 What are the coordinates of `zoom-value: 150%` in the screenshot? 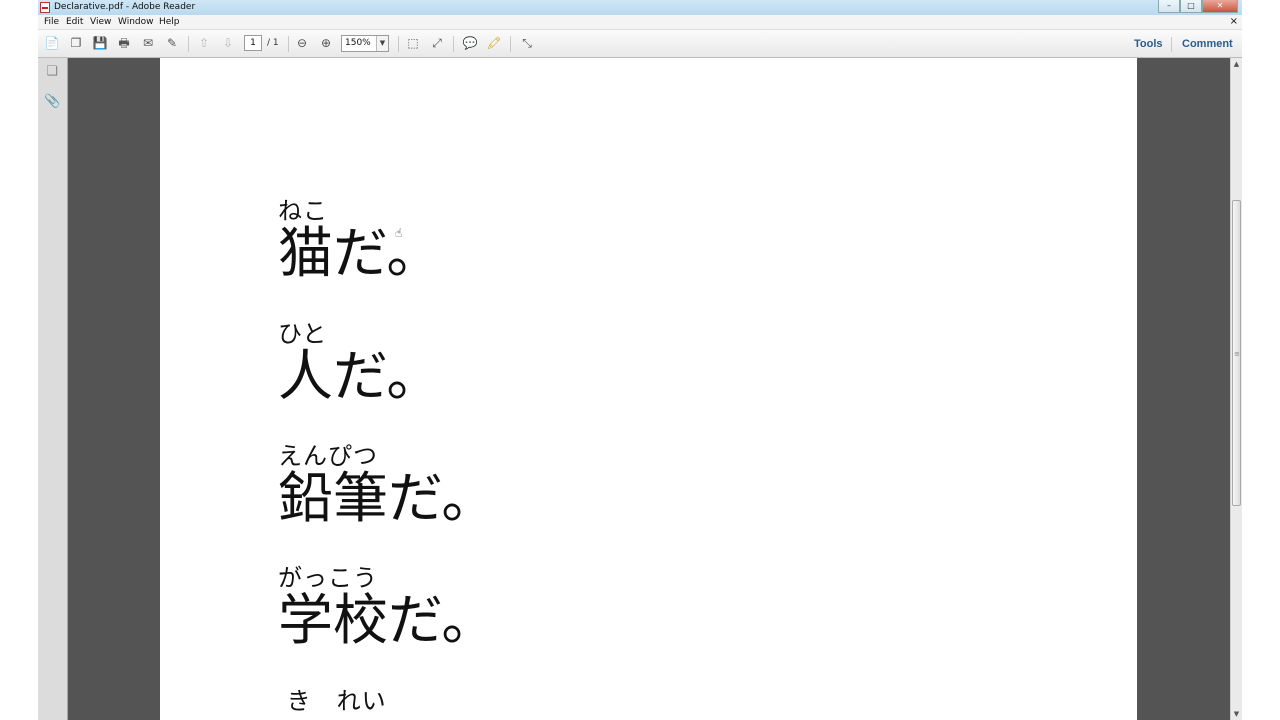 It's located at (358, 43).